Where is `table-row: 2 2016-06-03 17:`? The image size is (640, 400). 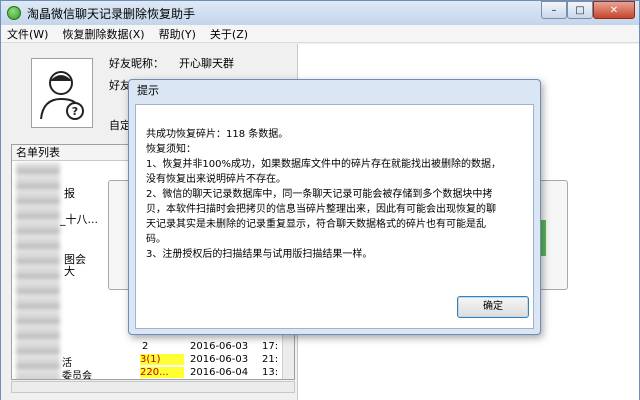
table-row: 2 2016-06-03 17: is located at coordinates (153, 347).